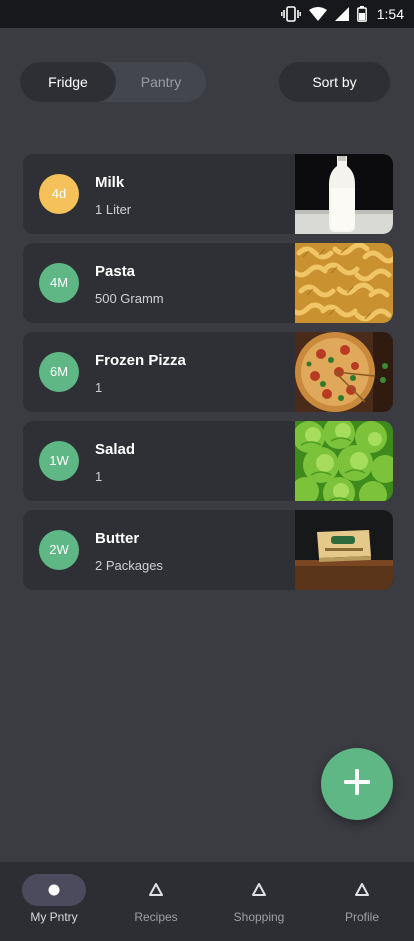 The width and height of the screenshot is (414, 941). What do you see at coordinates (208, 372) in the screenshot?
I see `list-item: 6M Frozen Pizza 1` at bounding box center [208, 372].